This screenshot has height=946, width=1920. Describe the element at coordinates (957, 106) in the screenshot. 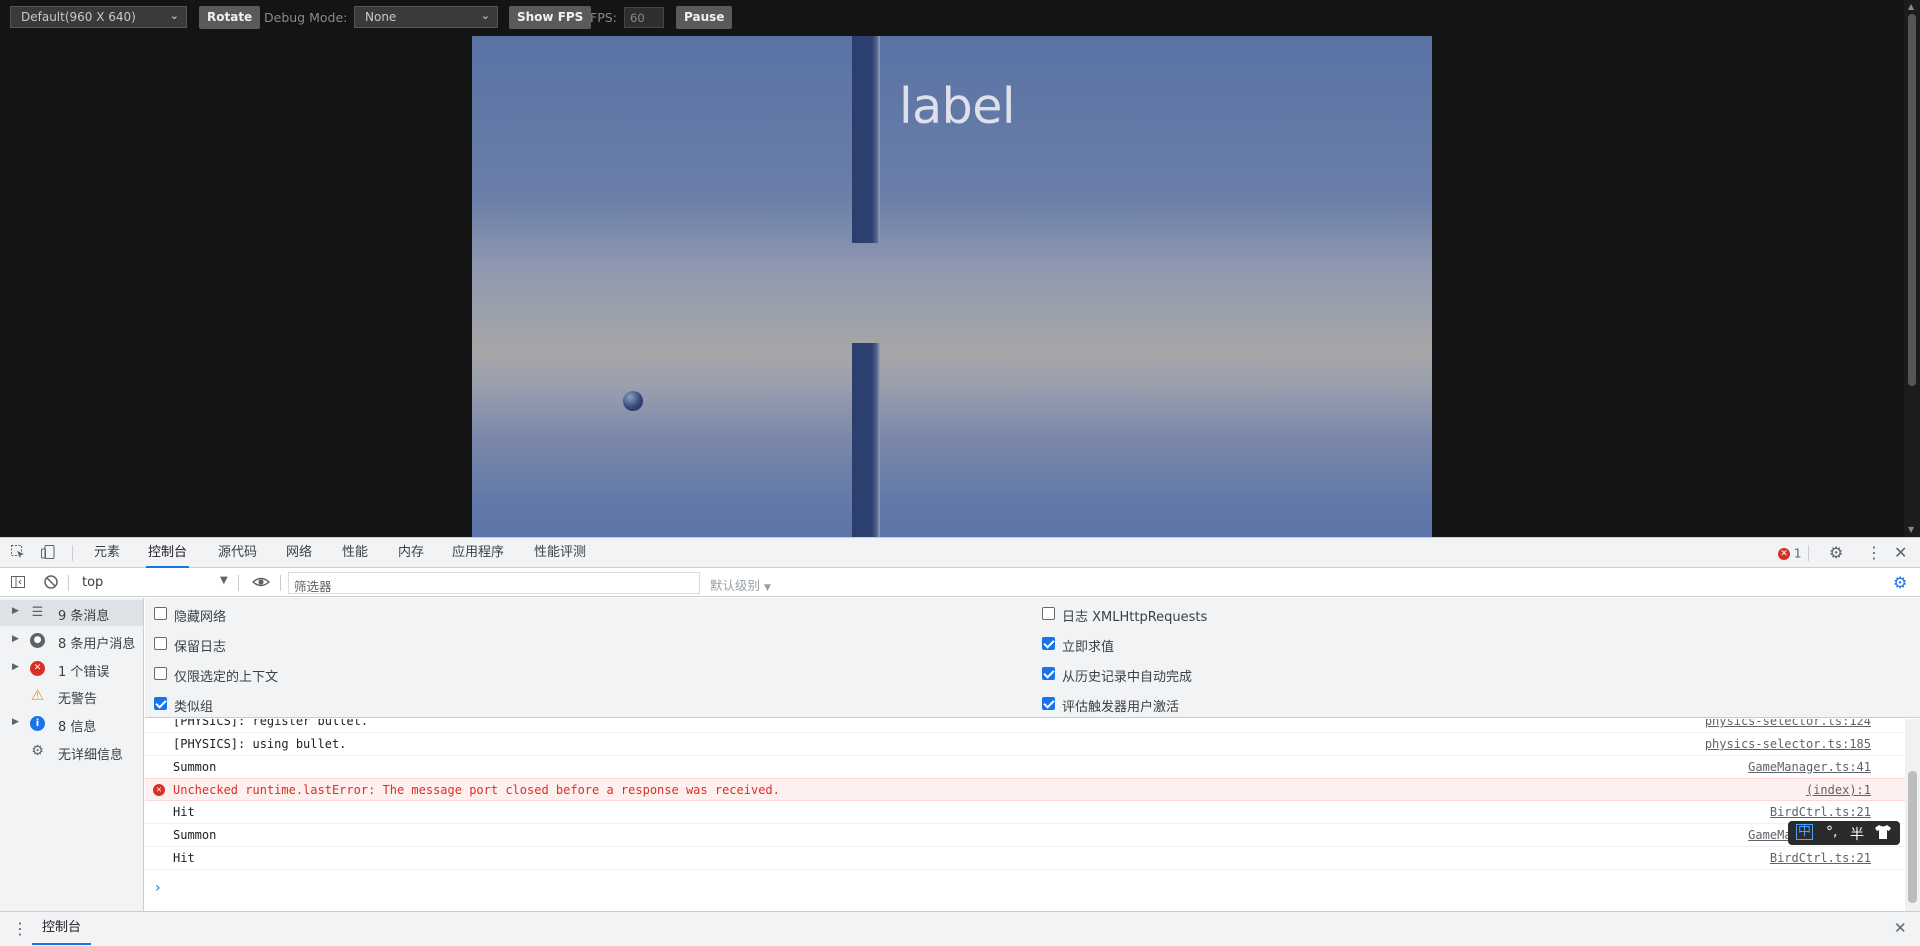

I see `game-label: label` at that location.